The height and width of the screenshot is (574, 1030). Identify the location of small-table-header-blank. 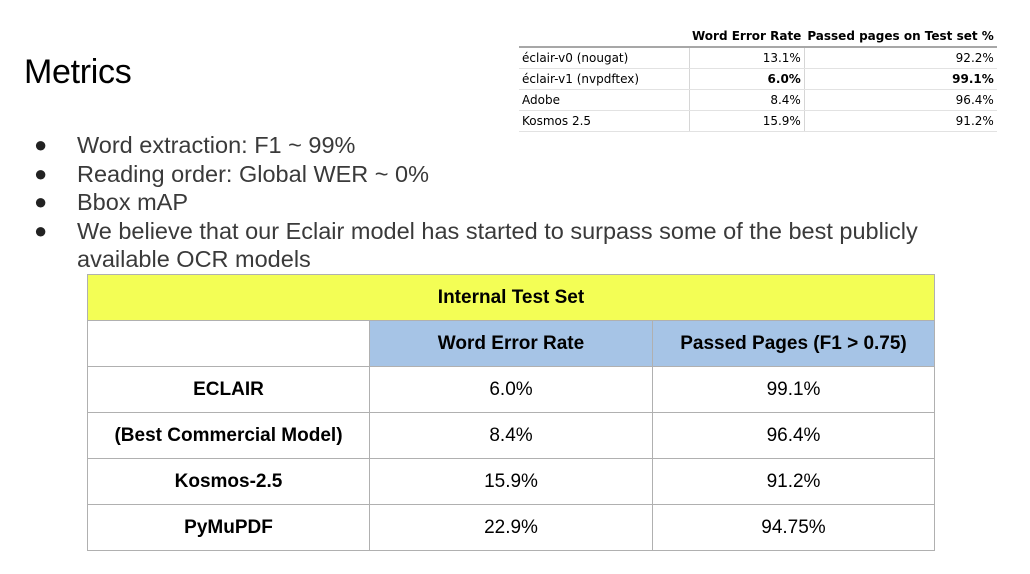
(604, 37).